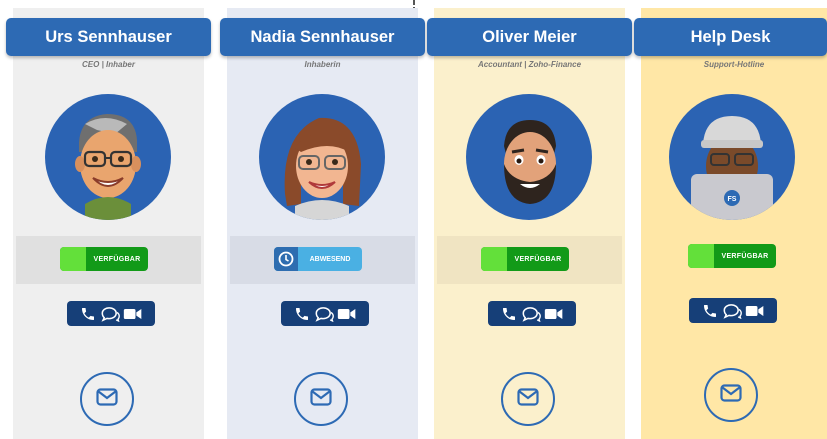 The height and width of the screenshot is (439, 827). I want to click on card-role: Accountant | Zoho-Finance, so click(529, 64).